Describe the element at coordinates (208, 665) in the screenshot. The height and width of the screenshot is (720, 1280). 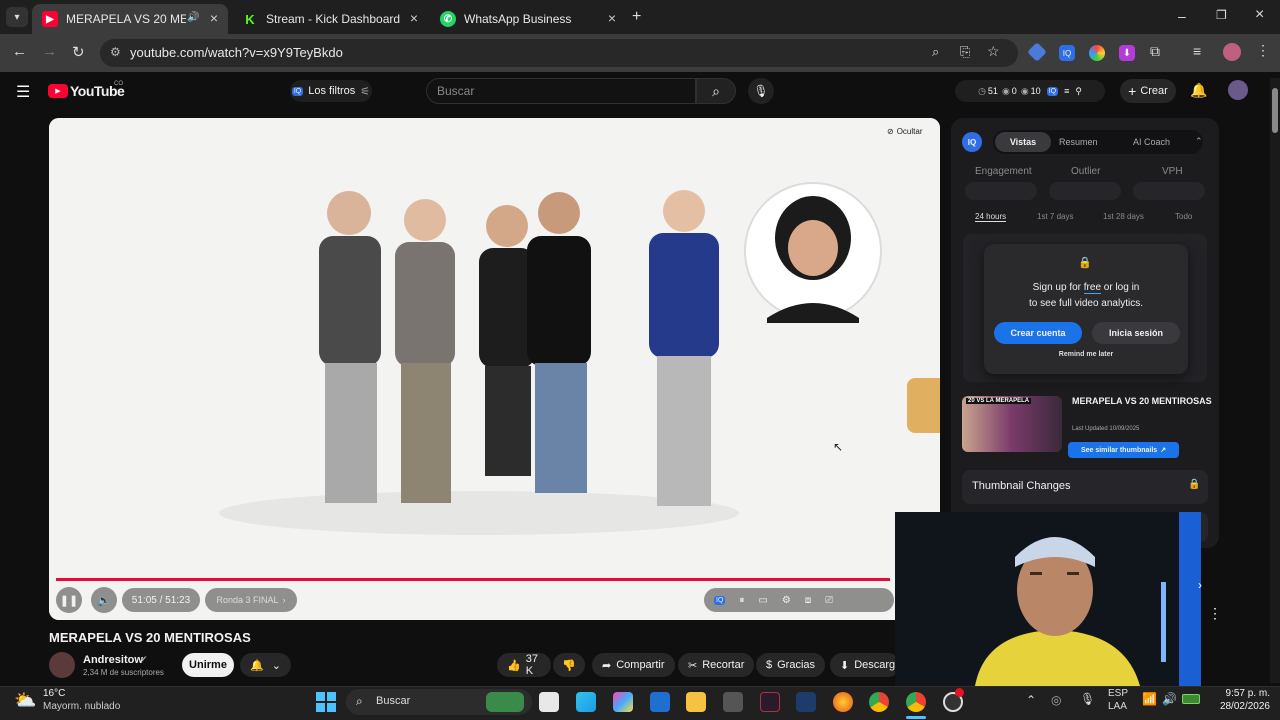
I see `join-button: Unirme` at that location.